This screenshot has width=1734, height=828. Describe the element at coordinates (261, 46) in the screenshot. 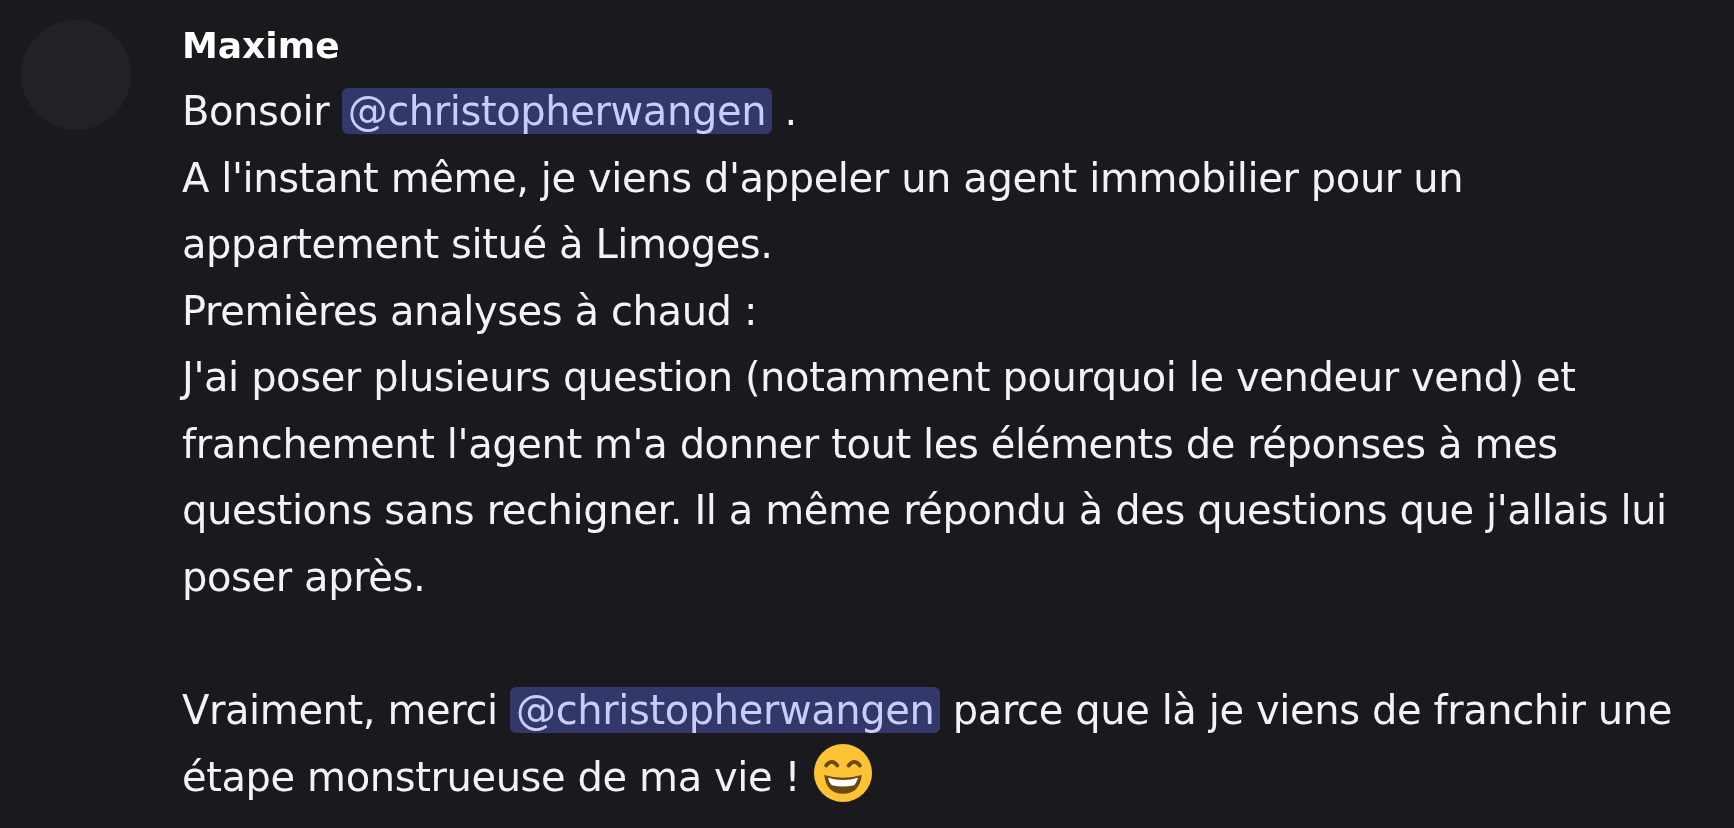

I see `username: Maxime` at that location.